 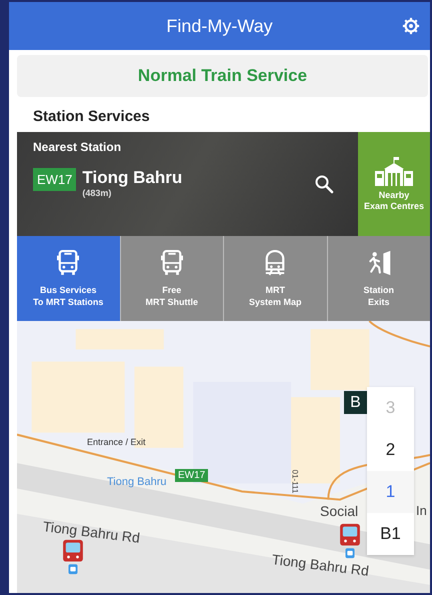 I want to click on service-status-text: Normal Train Service, so click(x=223, y=76).